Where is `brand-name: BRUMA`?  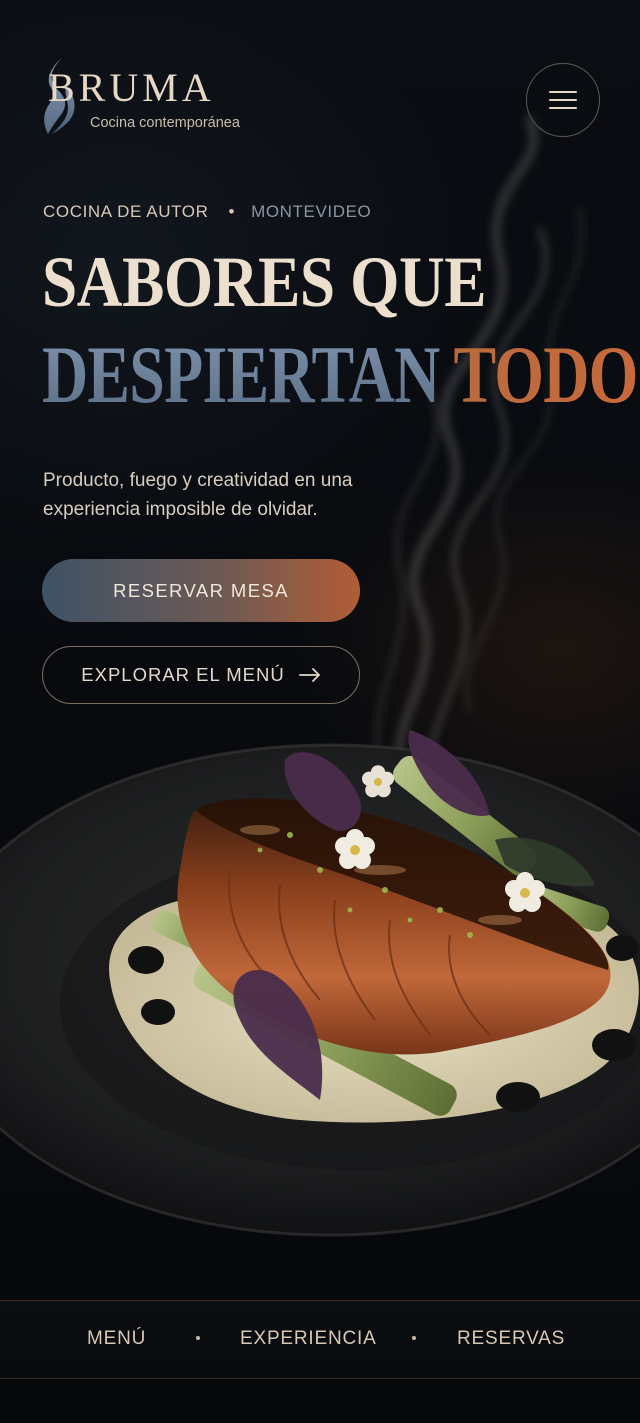
brand-name: BRUMA is located at coordinates (131, 87).